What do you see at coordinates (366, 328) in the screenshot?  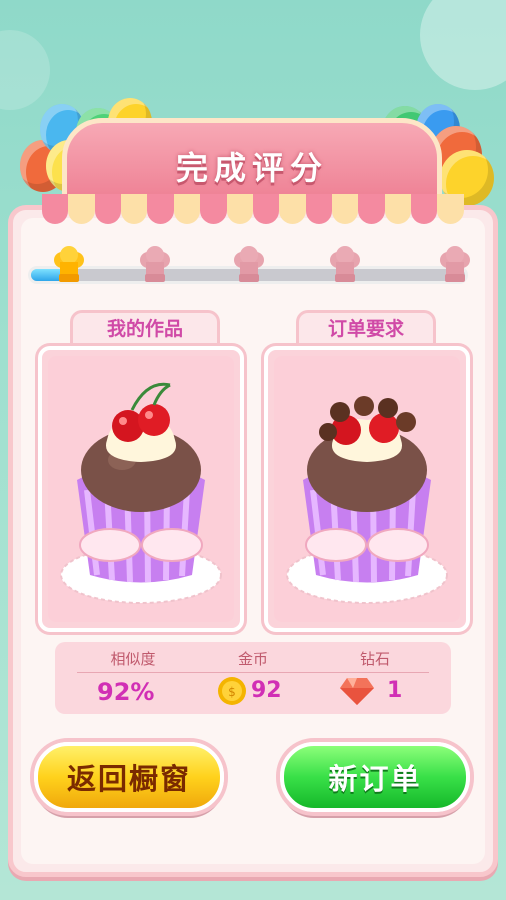 I see `tab-order-request: 订单要求` at bounding box center [366, 328].